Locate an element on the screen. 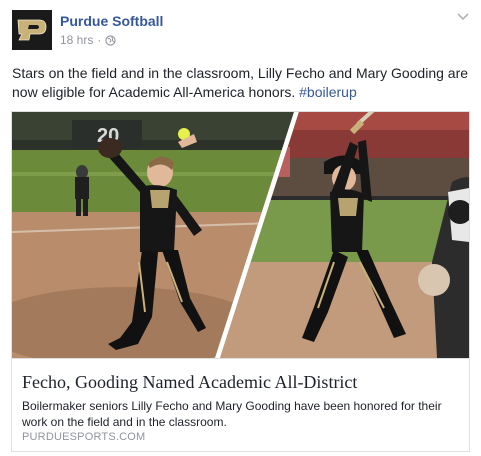 Image resolution: width=481 pixels, height=456 pixels. page-avatar is located at coordinates (32, 30).